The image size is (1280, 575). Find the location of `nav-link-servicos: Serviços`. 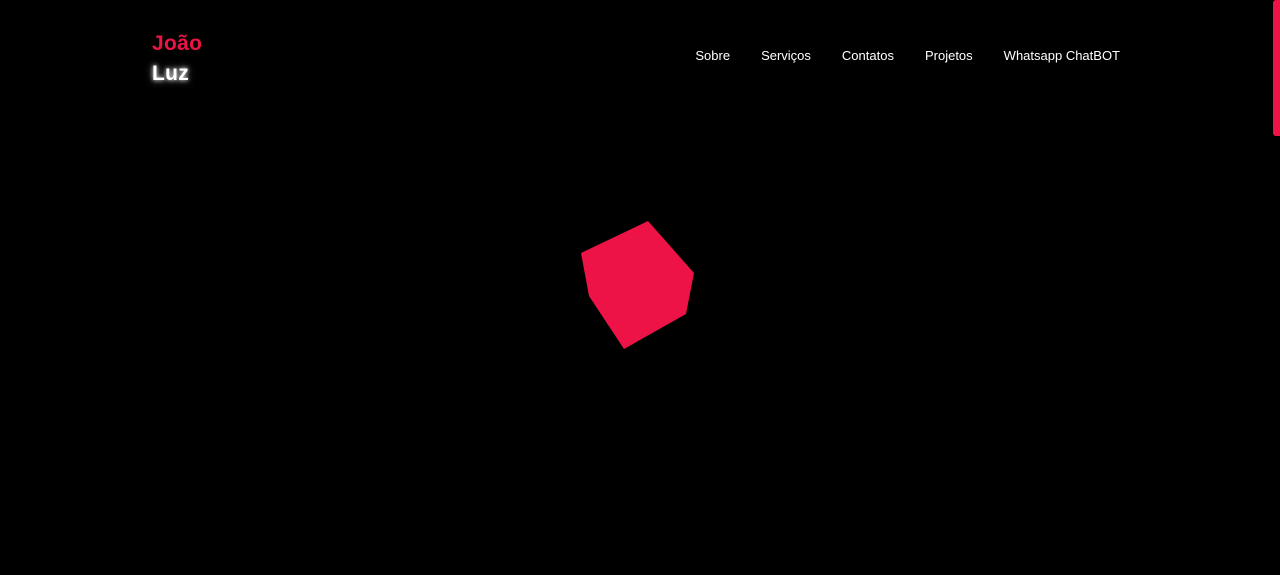

nav-link-servicos: Serviços is located at coordinates (786, 55).